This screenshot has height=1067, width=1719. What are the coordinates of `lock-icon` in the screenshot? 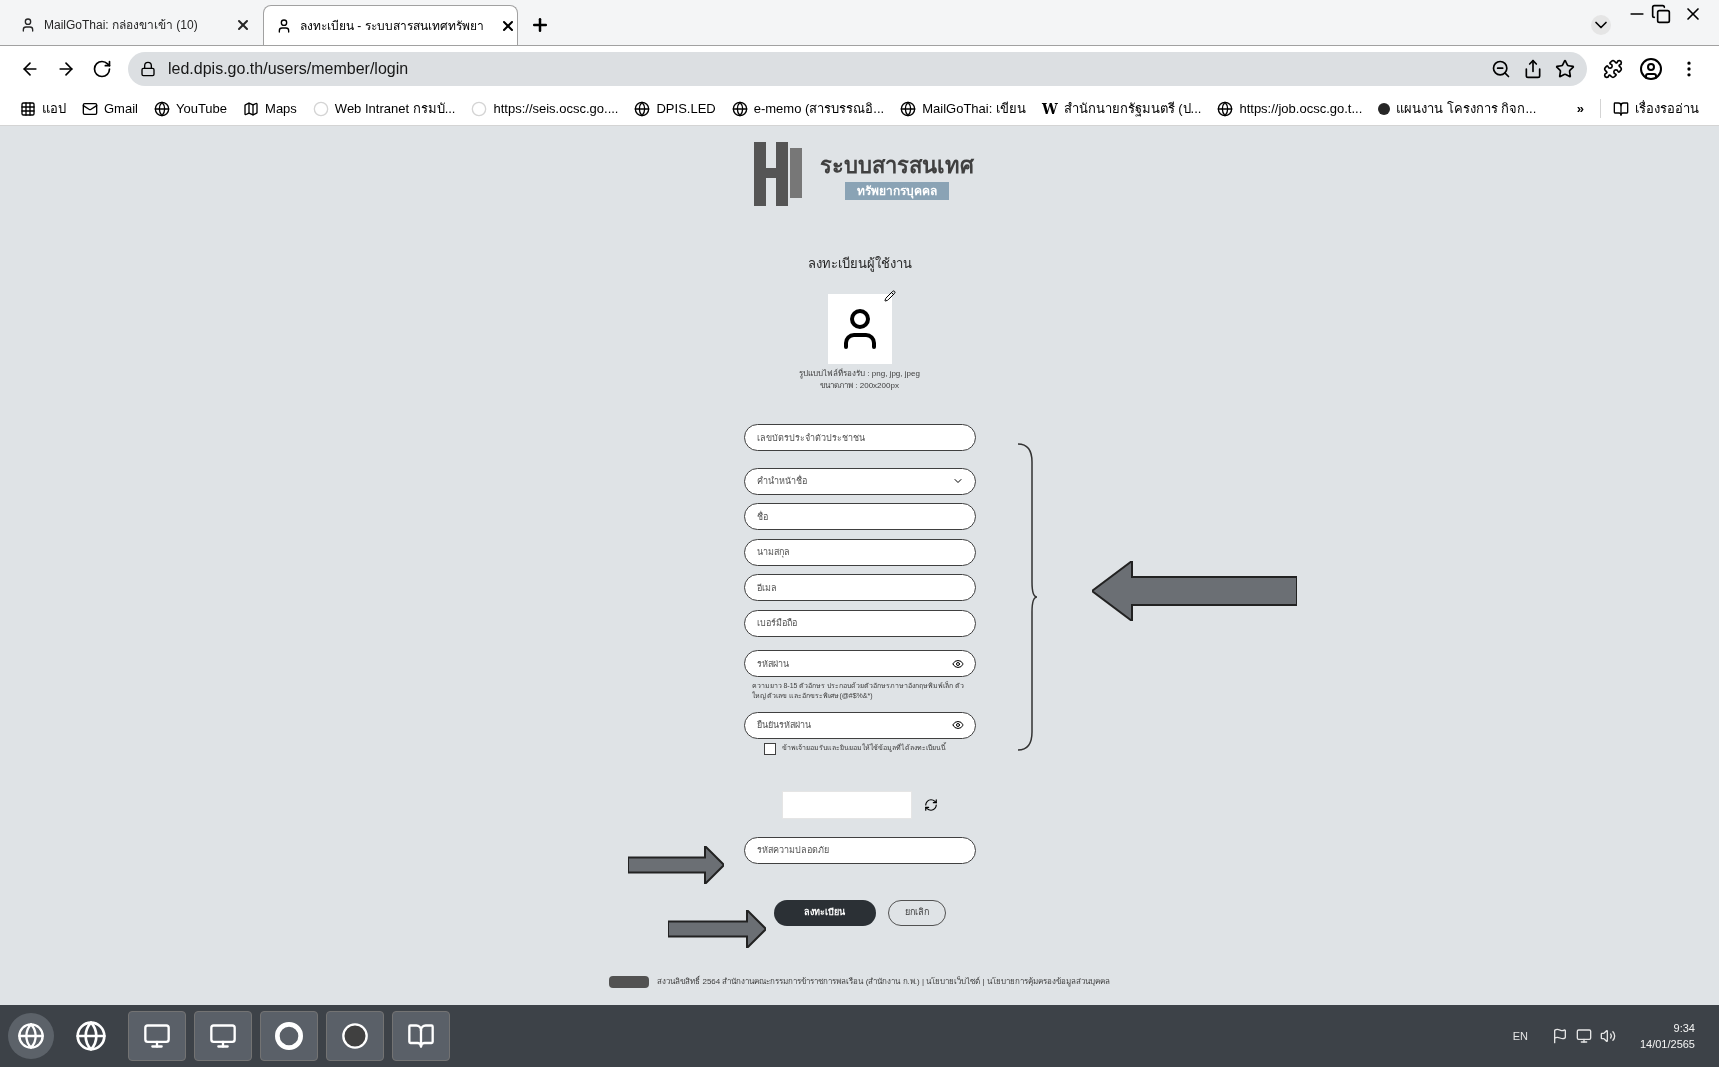 It's located at (148, 69).